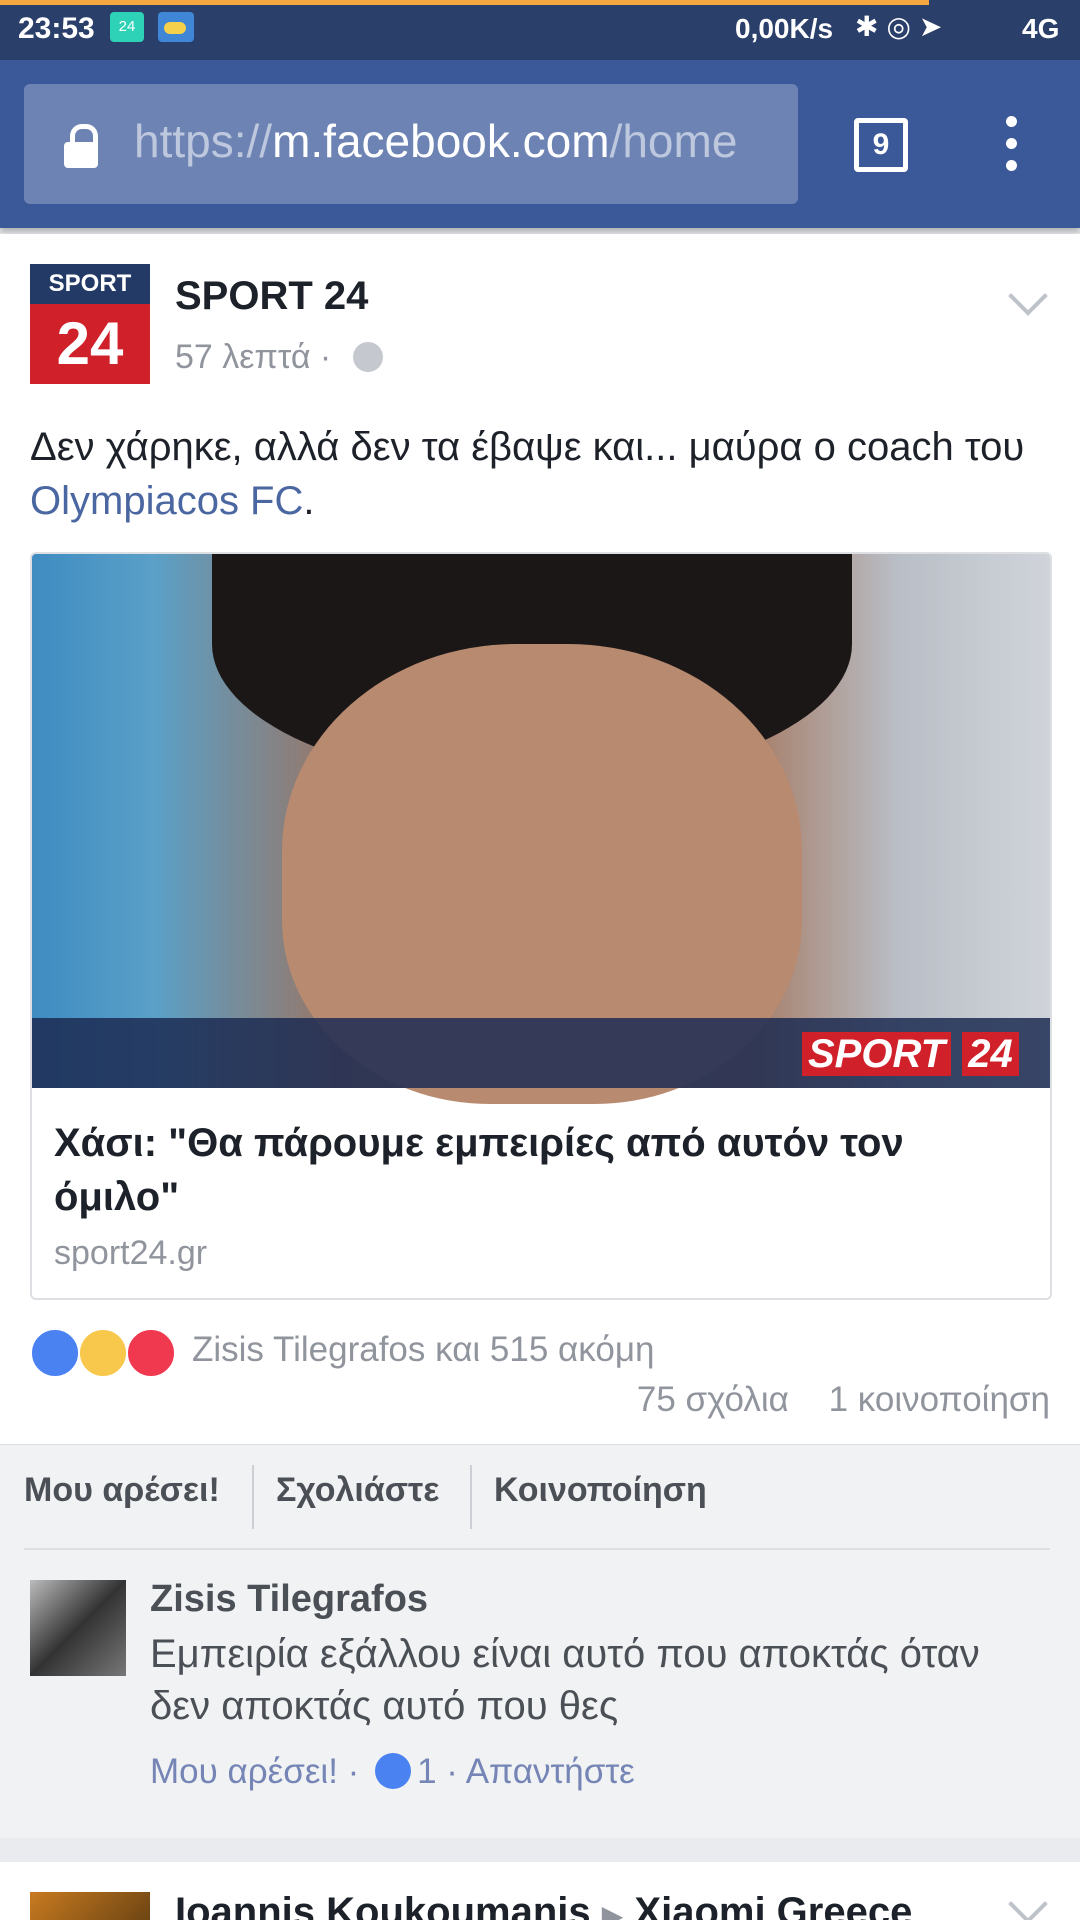 This screenshot has width=1080, height=1920. What do you see at coordinates (56, 28) in the screenshot?
I see `status-time: 23:53` at bounding box center [56, 28].